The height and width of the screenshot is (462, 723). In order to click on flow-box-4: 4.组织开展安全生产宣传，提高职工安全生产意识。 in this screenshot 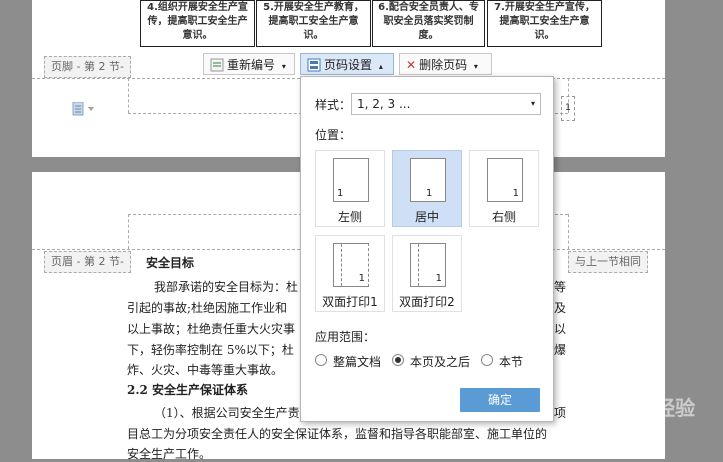, I will do `click(197, 23)`.